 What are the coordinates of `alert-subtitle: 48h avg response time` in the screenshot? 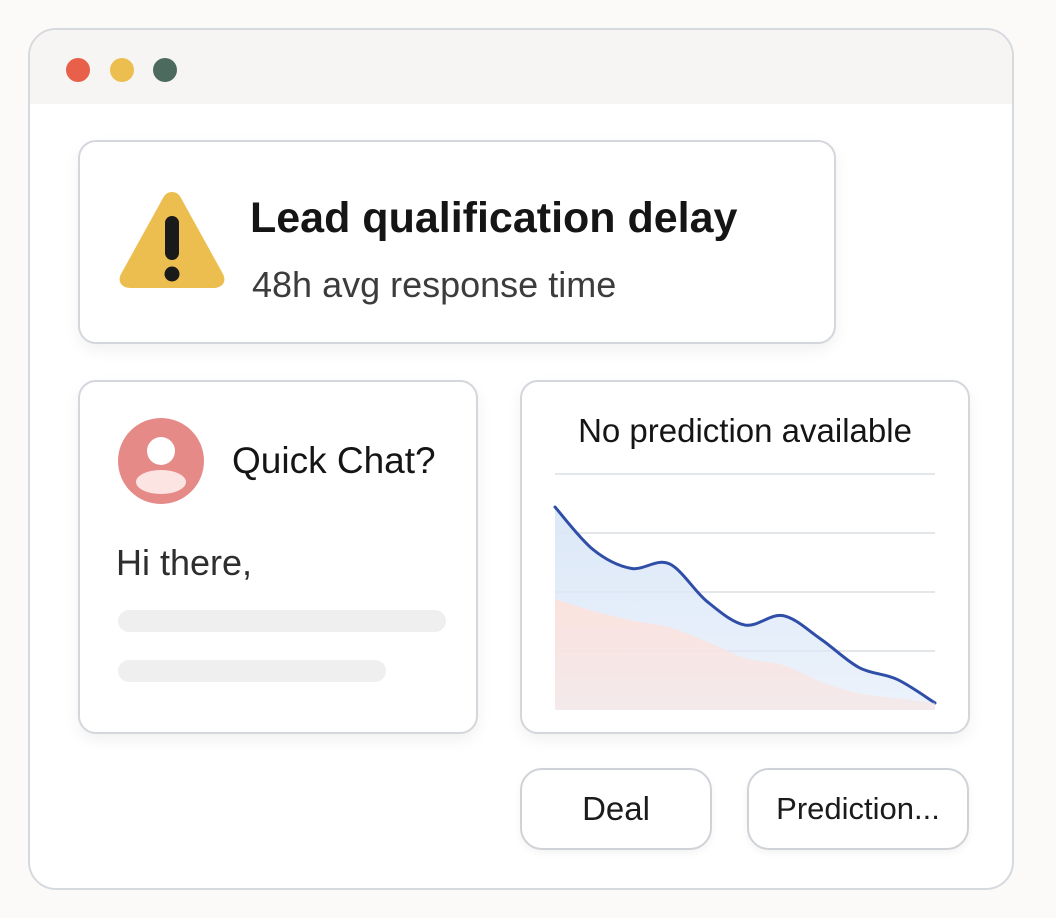 It's located at (434, 284).